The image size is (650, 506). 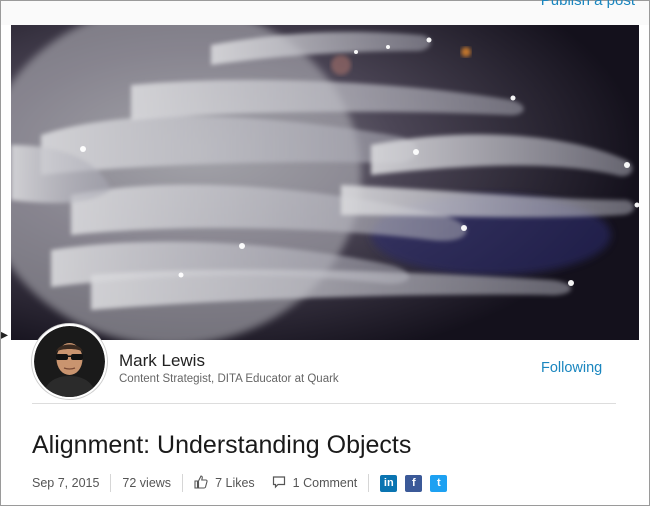 I want to click on following-button: Following, so click(x=571, y=368).